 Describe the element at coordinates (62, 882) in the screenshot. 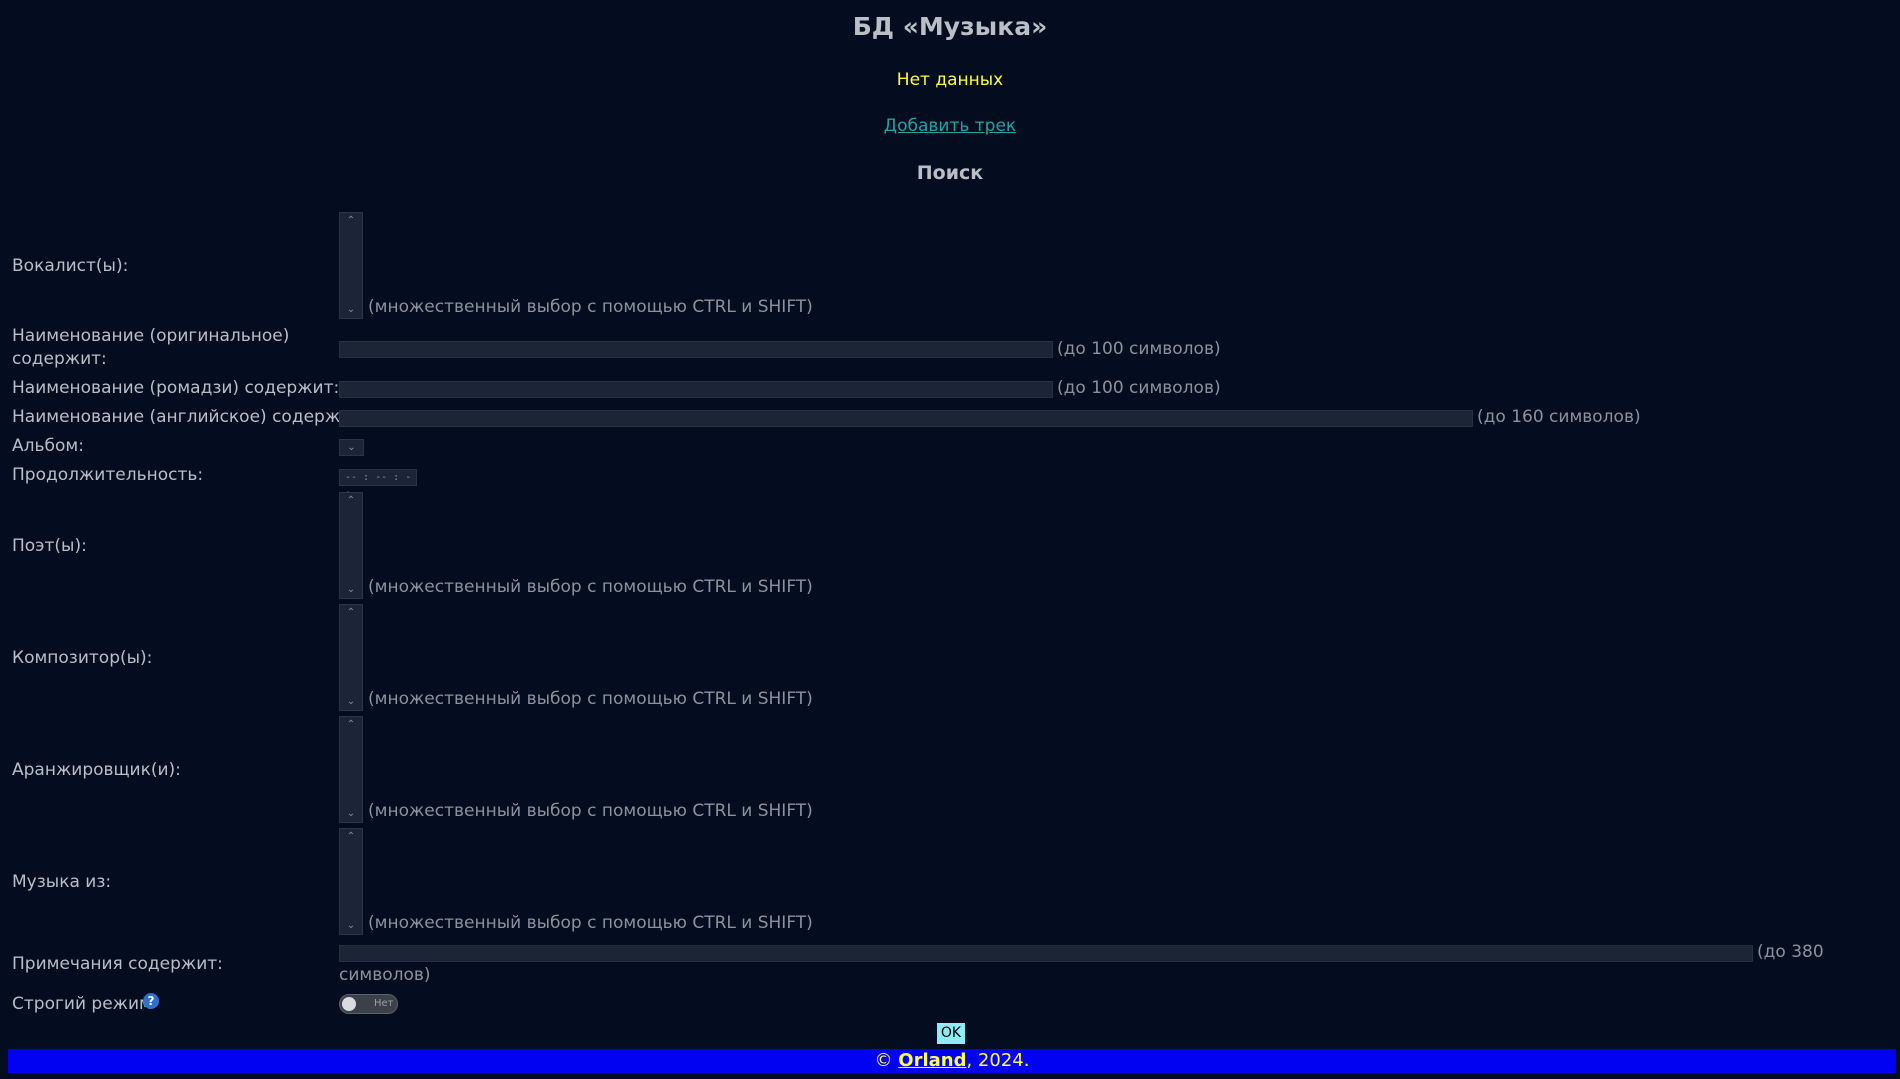

I see `music-from-label: Музыка из:` at that location.